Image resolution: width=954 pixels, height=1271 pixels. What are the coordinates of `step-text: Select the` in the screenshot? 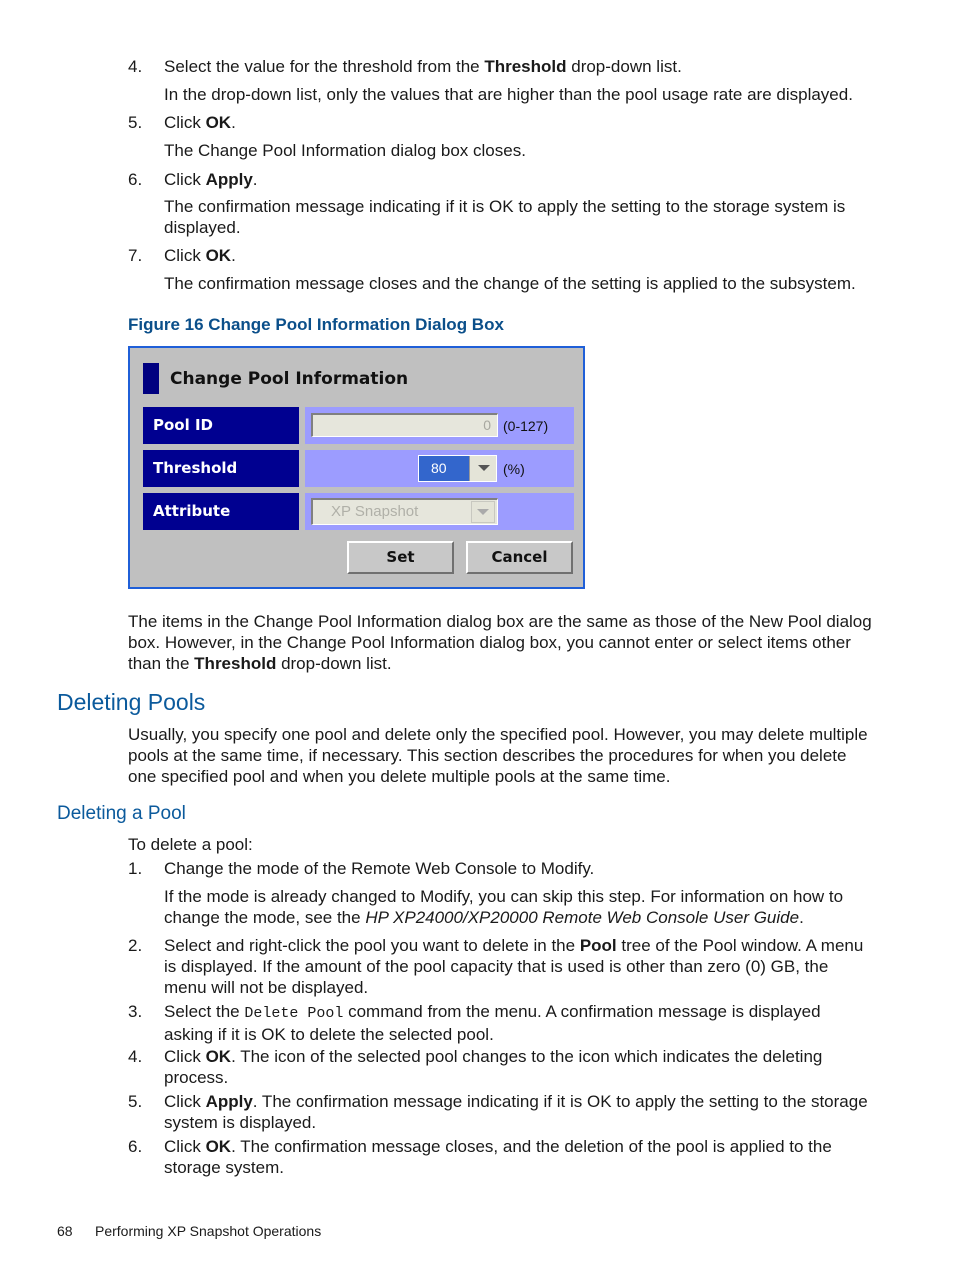 It's located at (204, 1011).